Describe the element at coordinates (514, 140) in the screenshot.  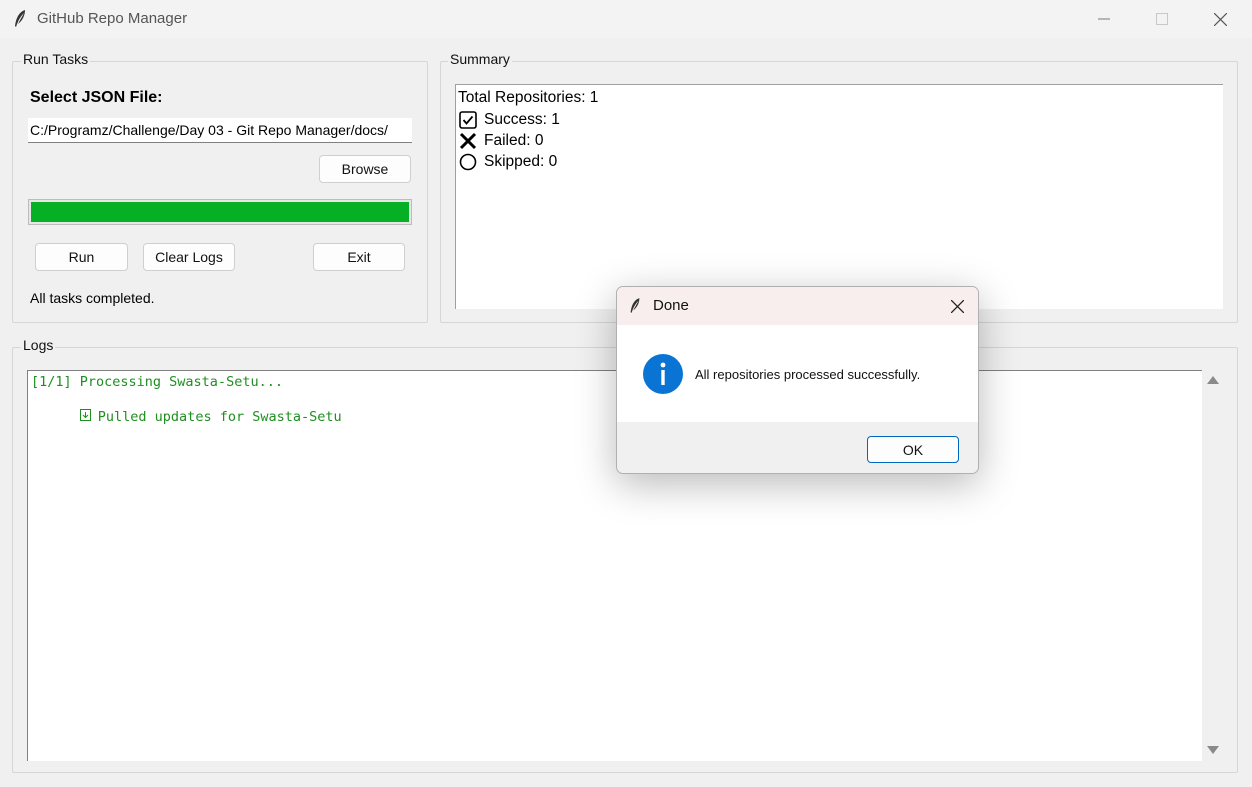
I see `summary-failed-text: Failed: 0` at that location.